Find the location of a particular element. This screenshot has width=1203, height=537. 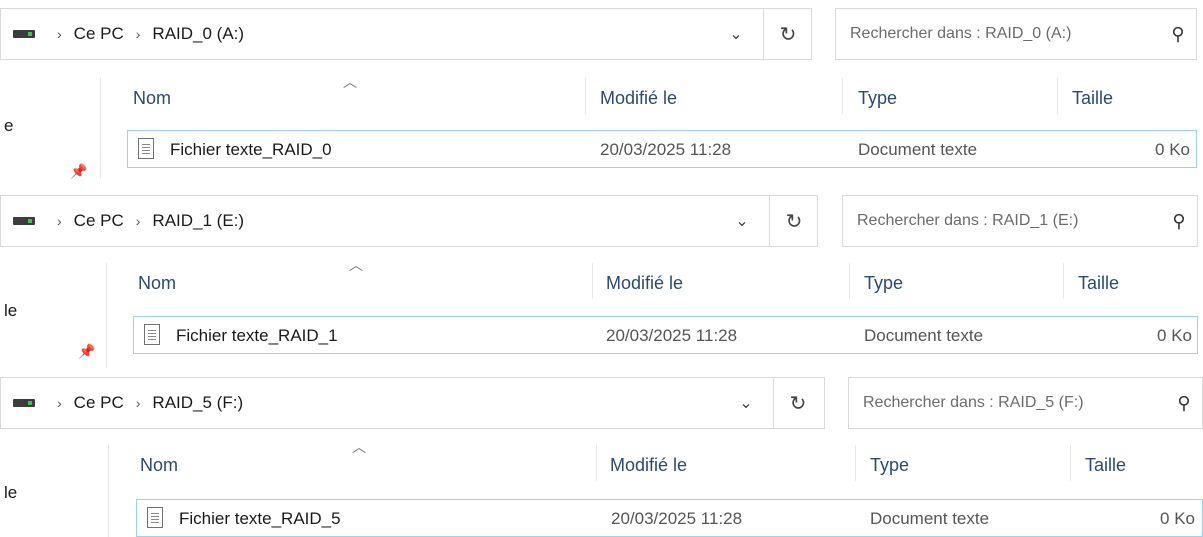

breadcrumb-drive: RAID_0 (A:) is located at coordinates (198, 34).